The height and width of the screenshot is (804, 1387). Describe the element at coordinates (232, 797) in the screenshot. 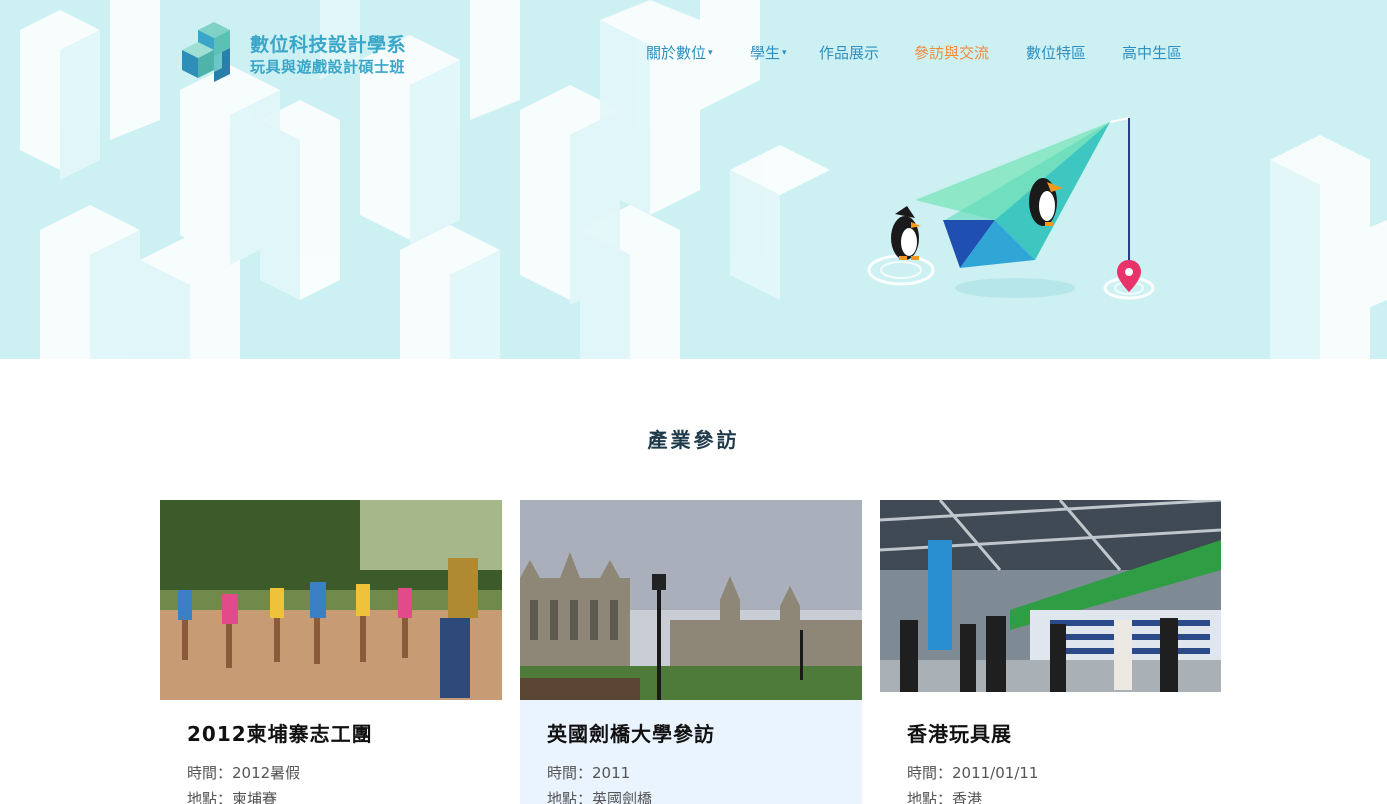

I see `card-place: 地點：柬埔賽` at that location.